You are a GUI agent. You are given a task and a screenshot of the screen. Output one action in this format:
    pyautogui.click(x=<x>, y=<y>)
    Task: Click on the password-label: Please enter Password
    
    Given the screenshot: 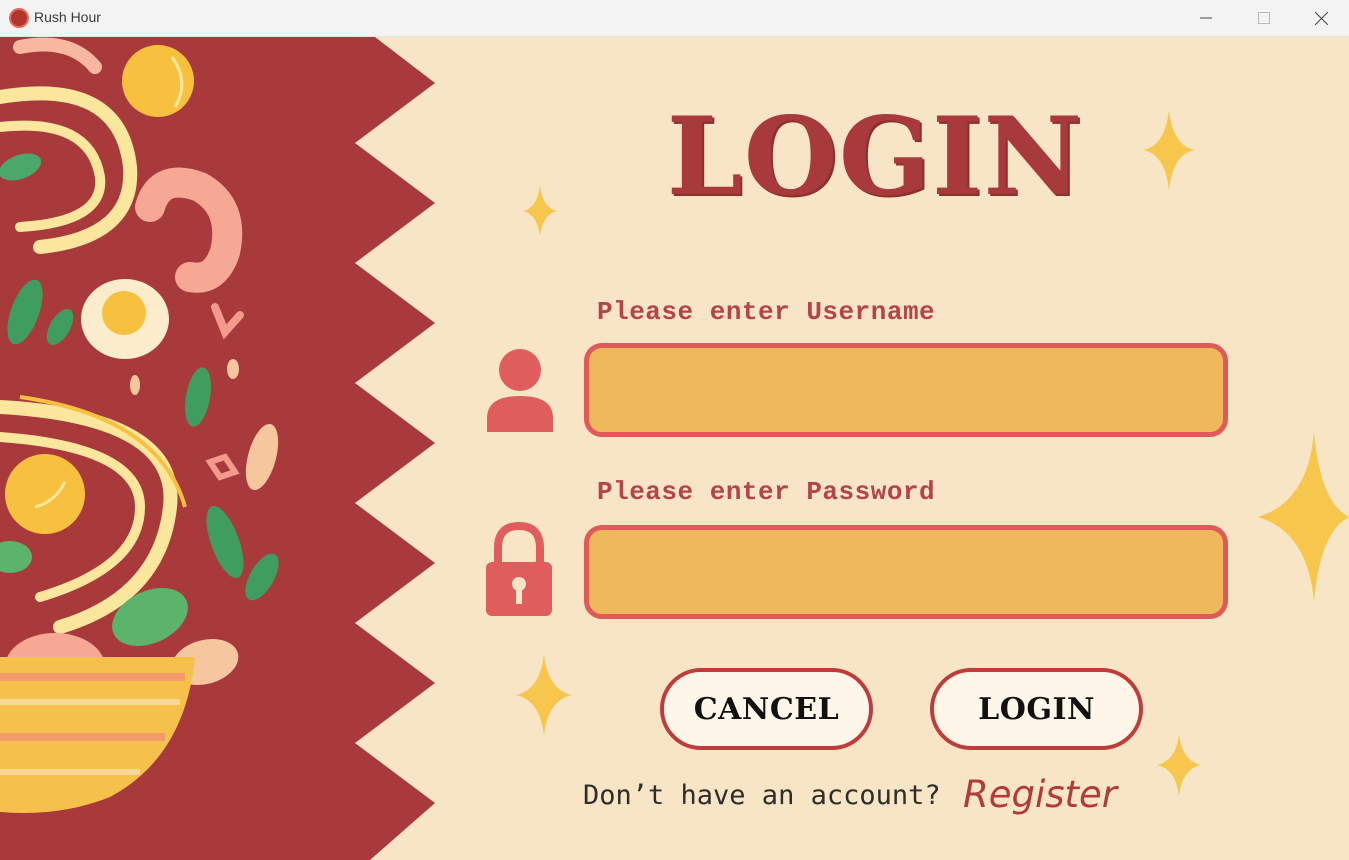 What is the action you would take?
    pyautogui.click(x=766, y=492)
    